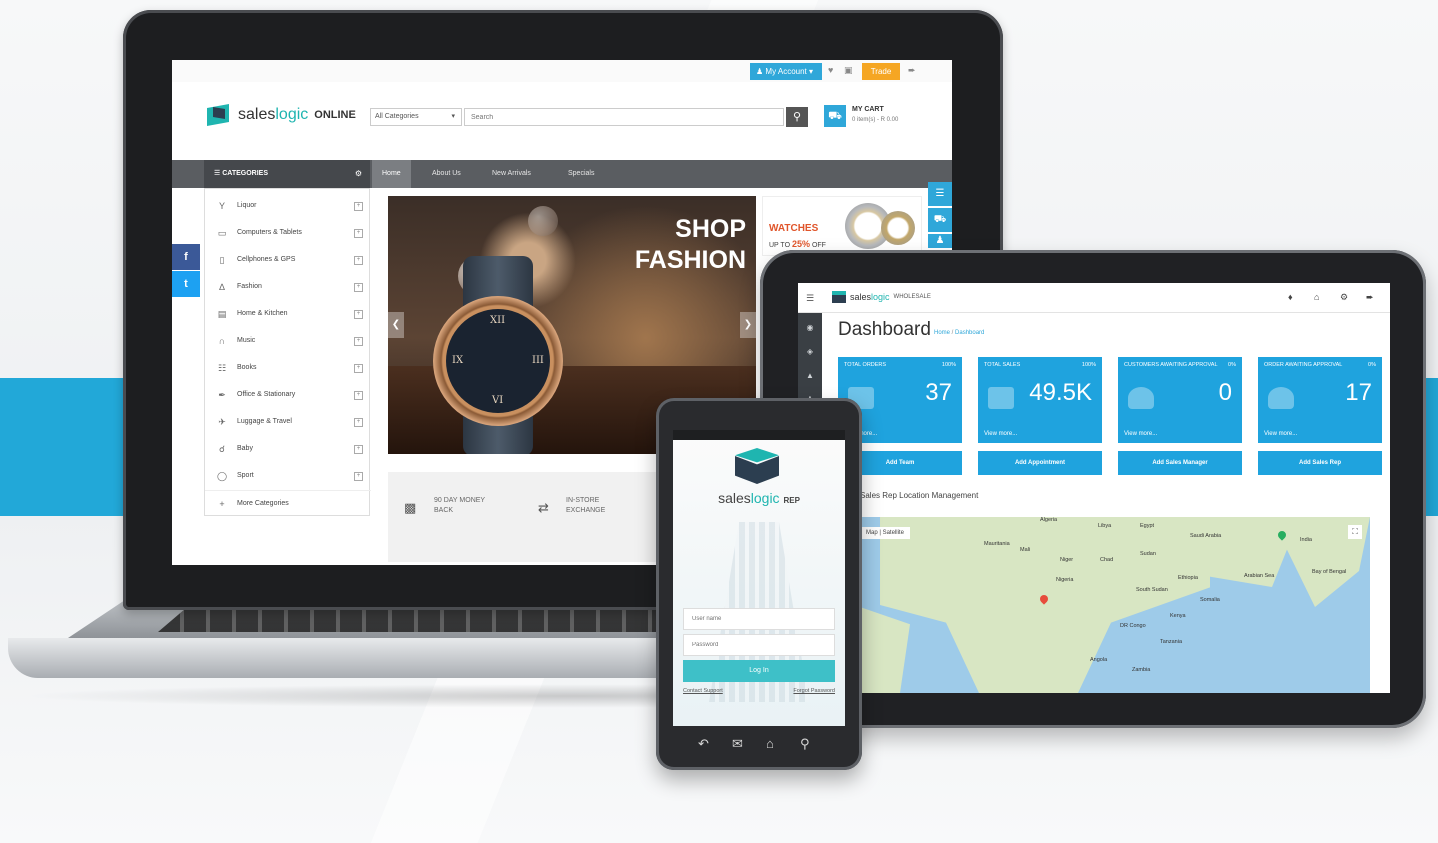  What do you see at coordinates (288, 314) in the screenshot?
I see `category-item-home-kitchen: ▤ Home & Kitchen +` at bounding box center [288, 314].